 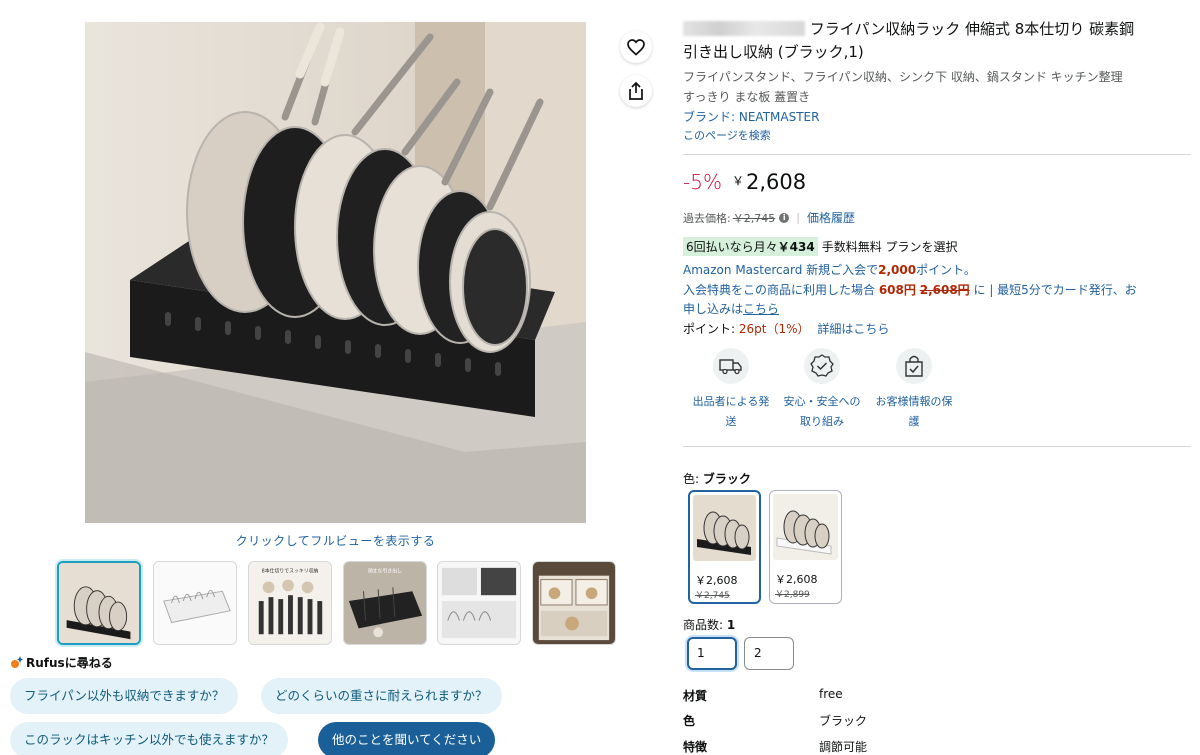 I want to click on swatch-old-price: ￥2,745, so click(x=712, y=596).